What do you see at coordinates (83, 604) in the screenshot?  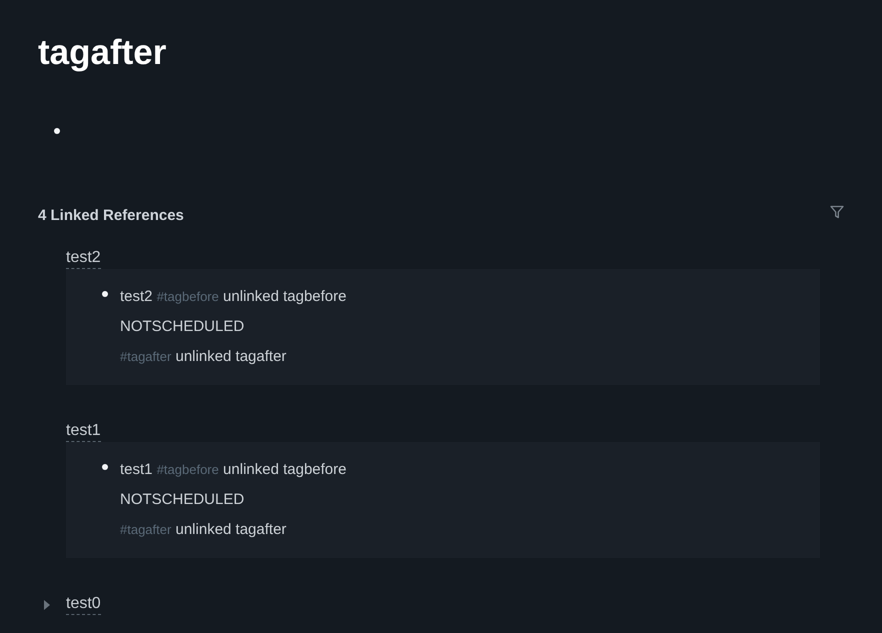 I see `page-link: test0` at bounding box center [83, 604].